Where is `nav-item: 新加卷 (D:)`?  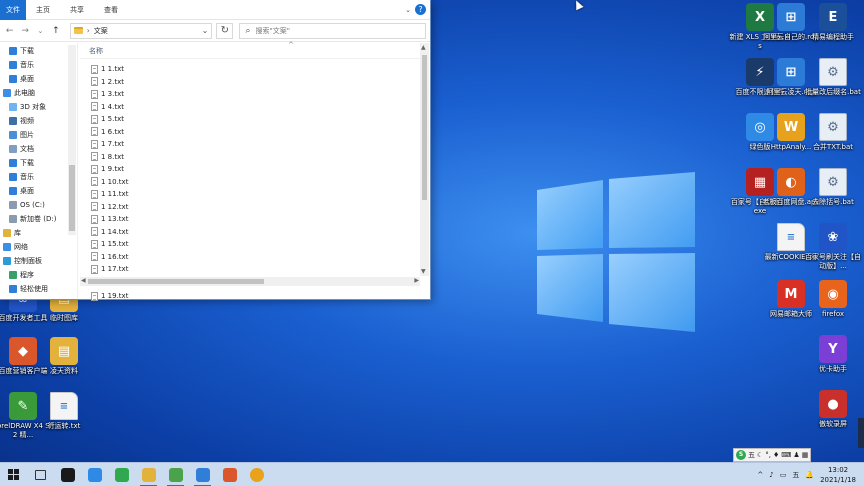
nav-item: 新加卷 (D:) is located at coordinates (38, 219).